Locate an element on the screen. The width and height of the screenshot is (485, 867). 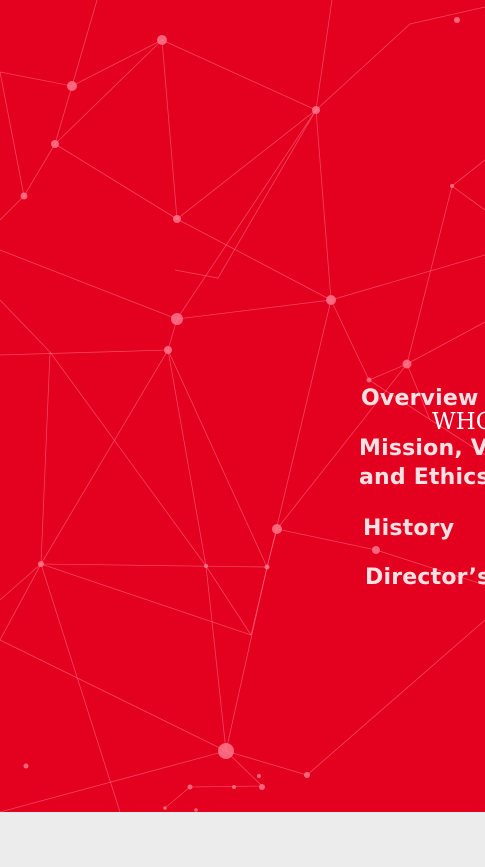
nav-history-link: History is located at coordinates (408, 528).